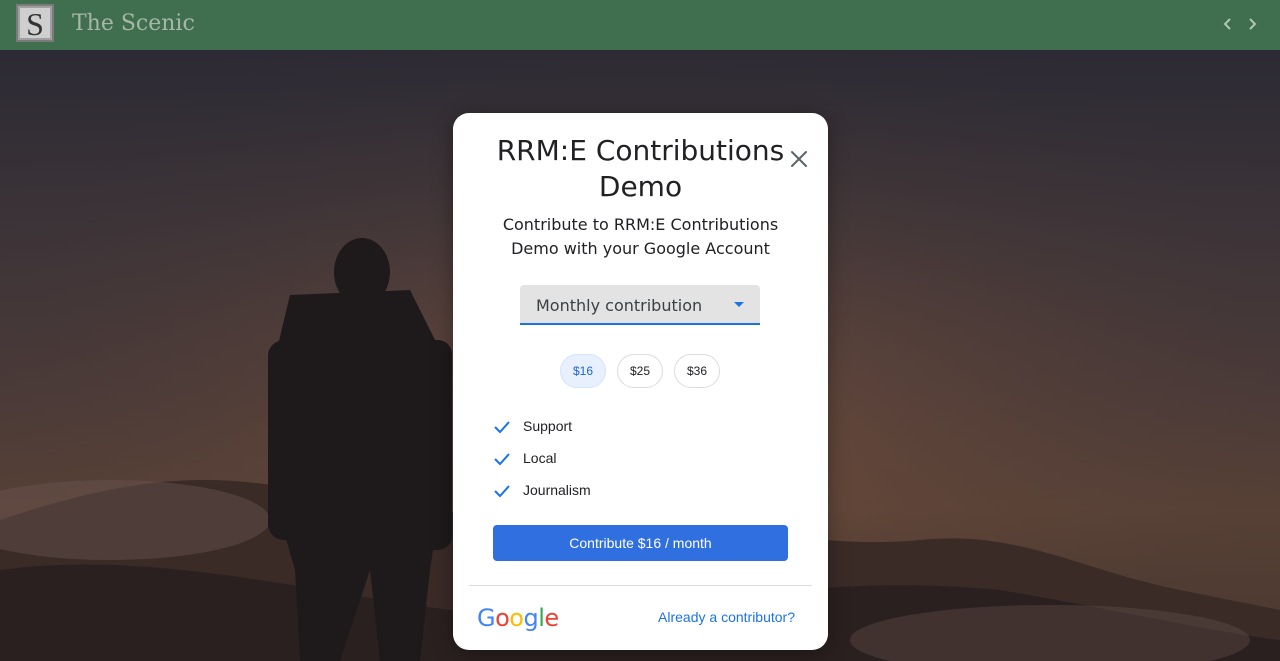 The width and height of the screenshot is (1280, 661). What do you see at coordinates (548, 426) in the screenshot?
I see `benefit-label: Support` at bounding box center [548, 426].